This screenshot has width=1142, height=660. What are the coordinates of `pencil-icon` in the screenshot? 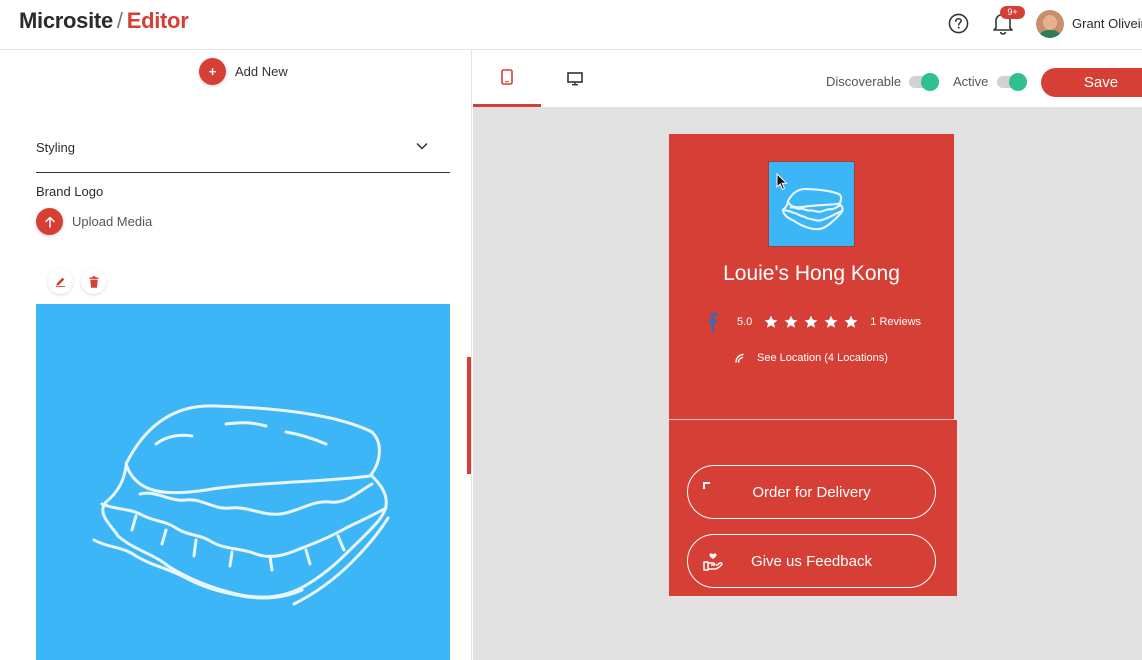 It's located at (60, 282).